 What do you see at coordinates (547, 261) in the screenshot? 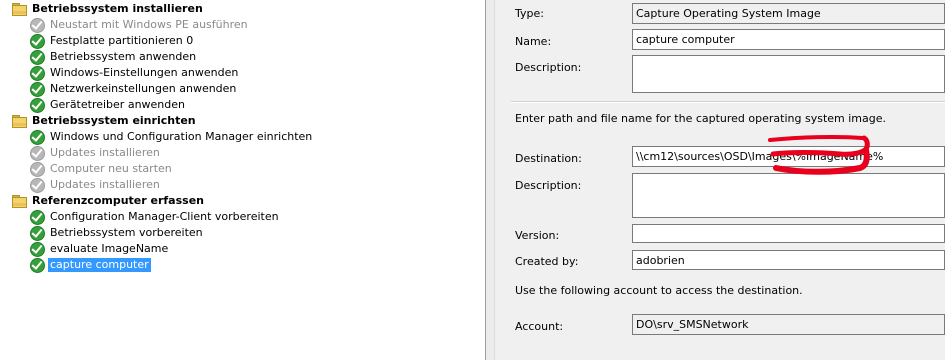
I see `created-by-label: Created by:` at bounding box center [547, 261].